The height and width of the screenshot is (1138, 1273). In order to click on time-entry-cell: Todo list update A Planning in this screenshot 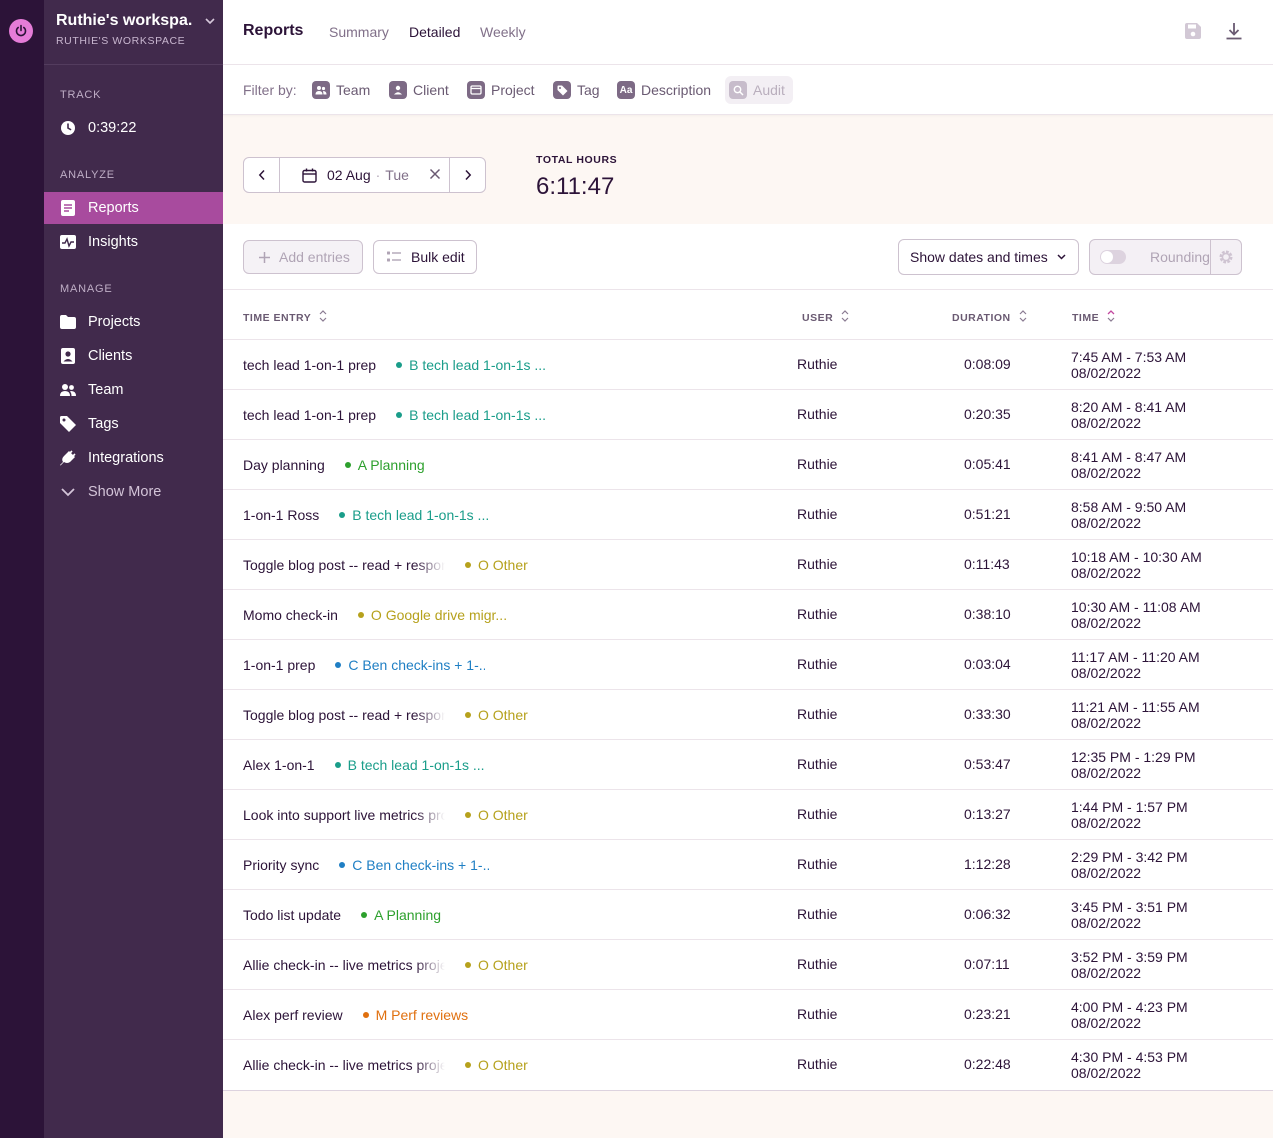, I will do `click(503, 915)`.